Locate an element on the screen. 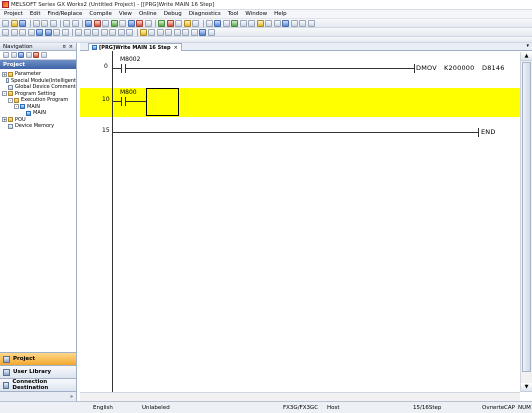 The image size is (532, 413). nav-tab-overflow: » is located at coordinates (38, 396).